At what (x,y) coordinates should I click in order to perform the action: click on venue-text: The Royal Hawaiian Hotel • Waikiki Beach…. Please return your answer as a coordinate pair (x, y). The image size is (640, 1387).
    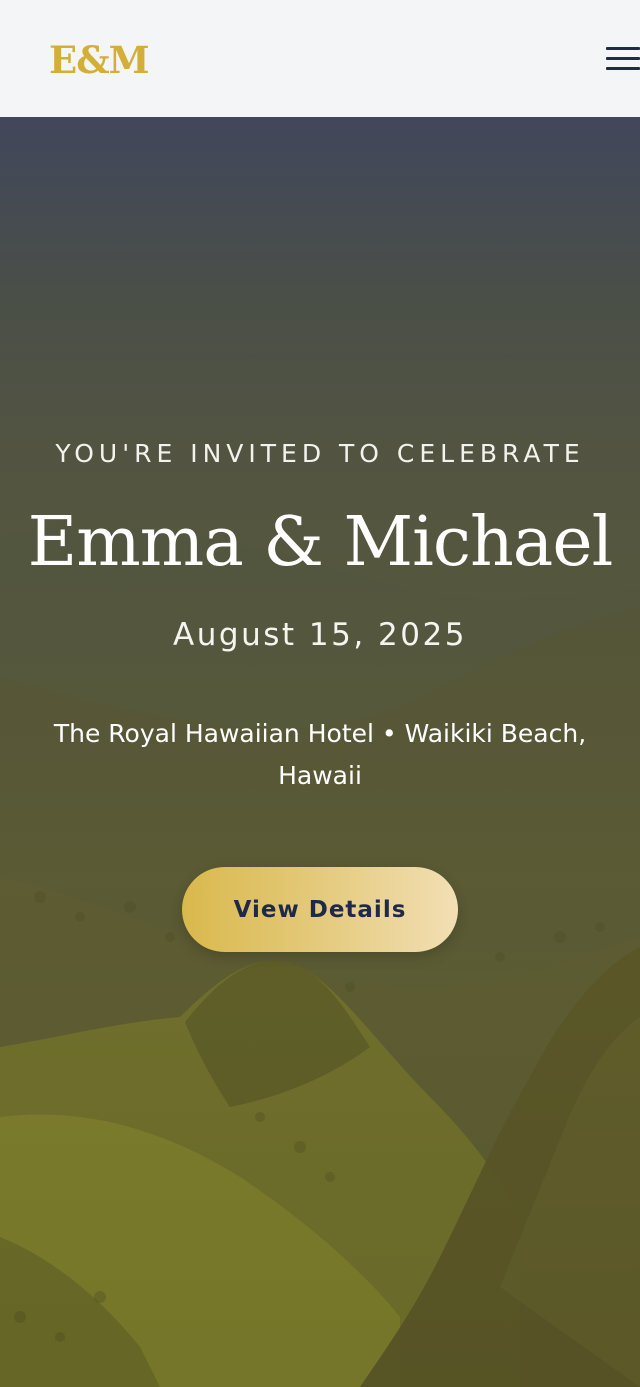
    Looking at the image, I should click on (320, 754).